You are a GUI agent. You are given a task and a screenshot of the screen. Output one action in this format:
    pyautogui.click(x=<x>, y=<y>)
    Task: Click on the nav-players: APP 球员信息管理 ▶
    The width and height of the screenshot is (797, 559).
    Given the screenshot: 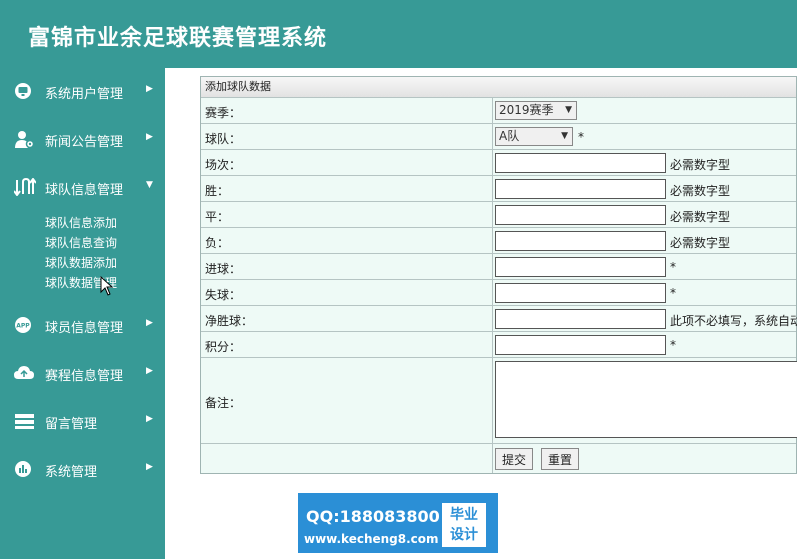 What is the action you would take?
    pyautogui.click(x=82, y=325)
    